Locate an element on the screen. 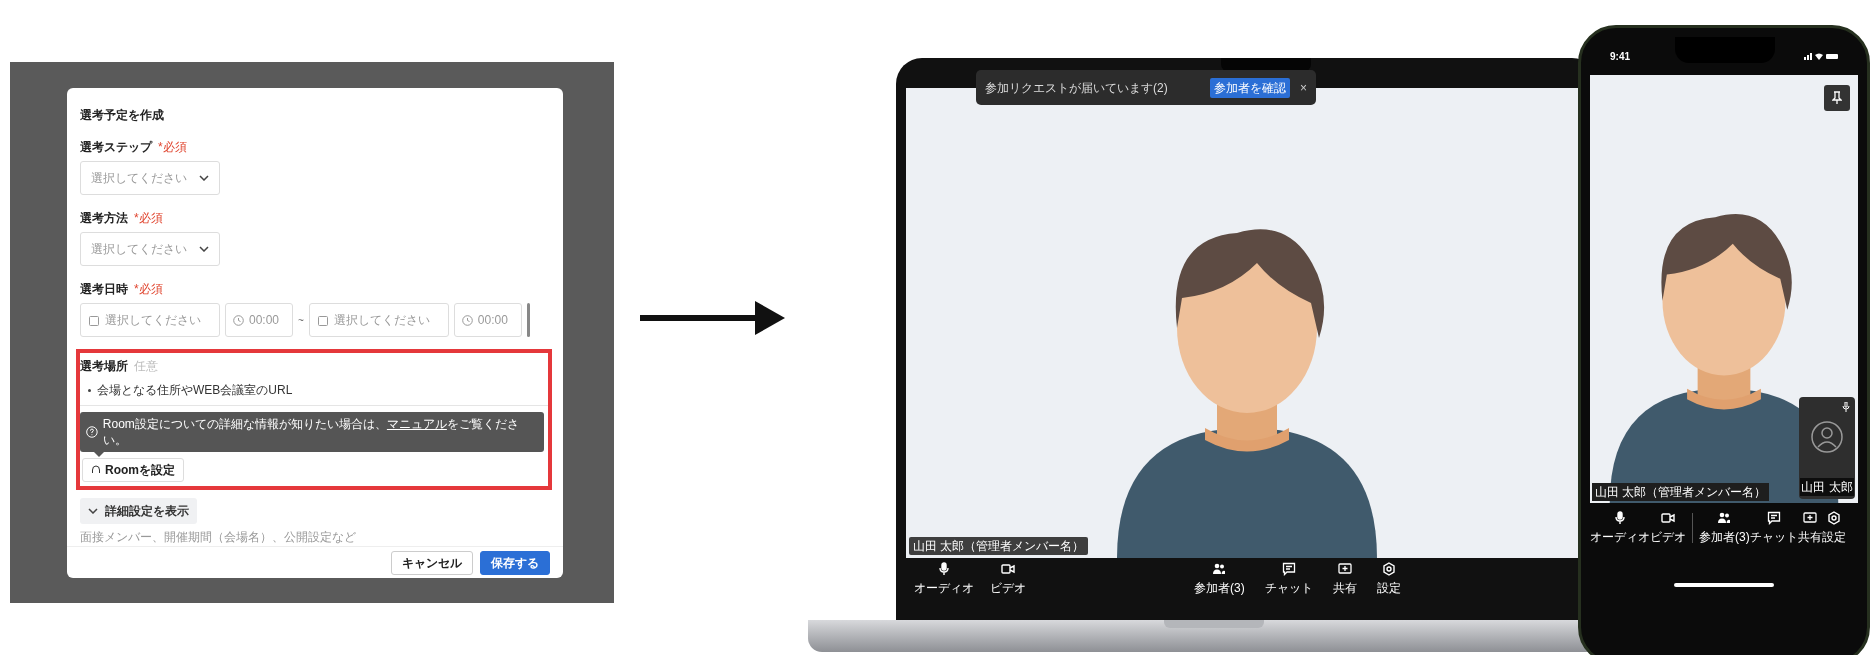  user-avatar-icon is located at coordinates (1827, 437).